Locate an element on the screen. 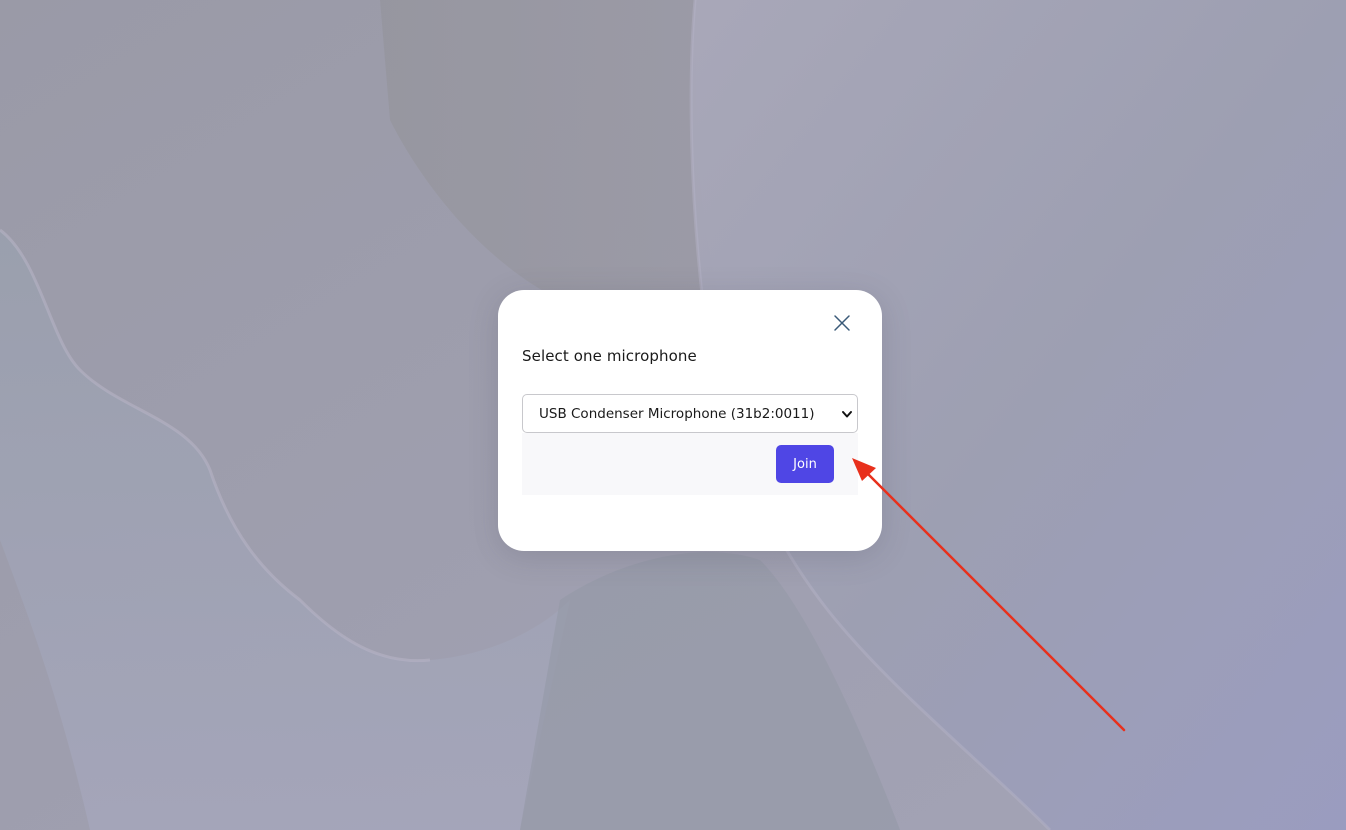  join-button: Join is located at coordinates (805, 464).